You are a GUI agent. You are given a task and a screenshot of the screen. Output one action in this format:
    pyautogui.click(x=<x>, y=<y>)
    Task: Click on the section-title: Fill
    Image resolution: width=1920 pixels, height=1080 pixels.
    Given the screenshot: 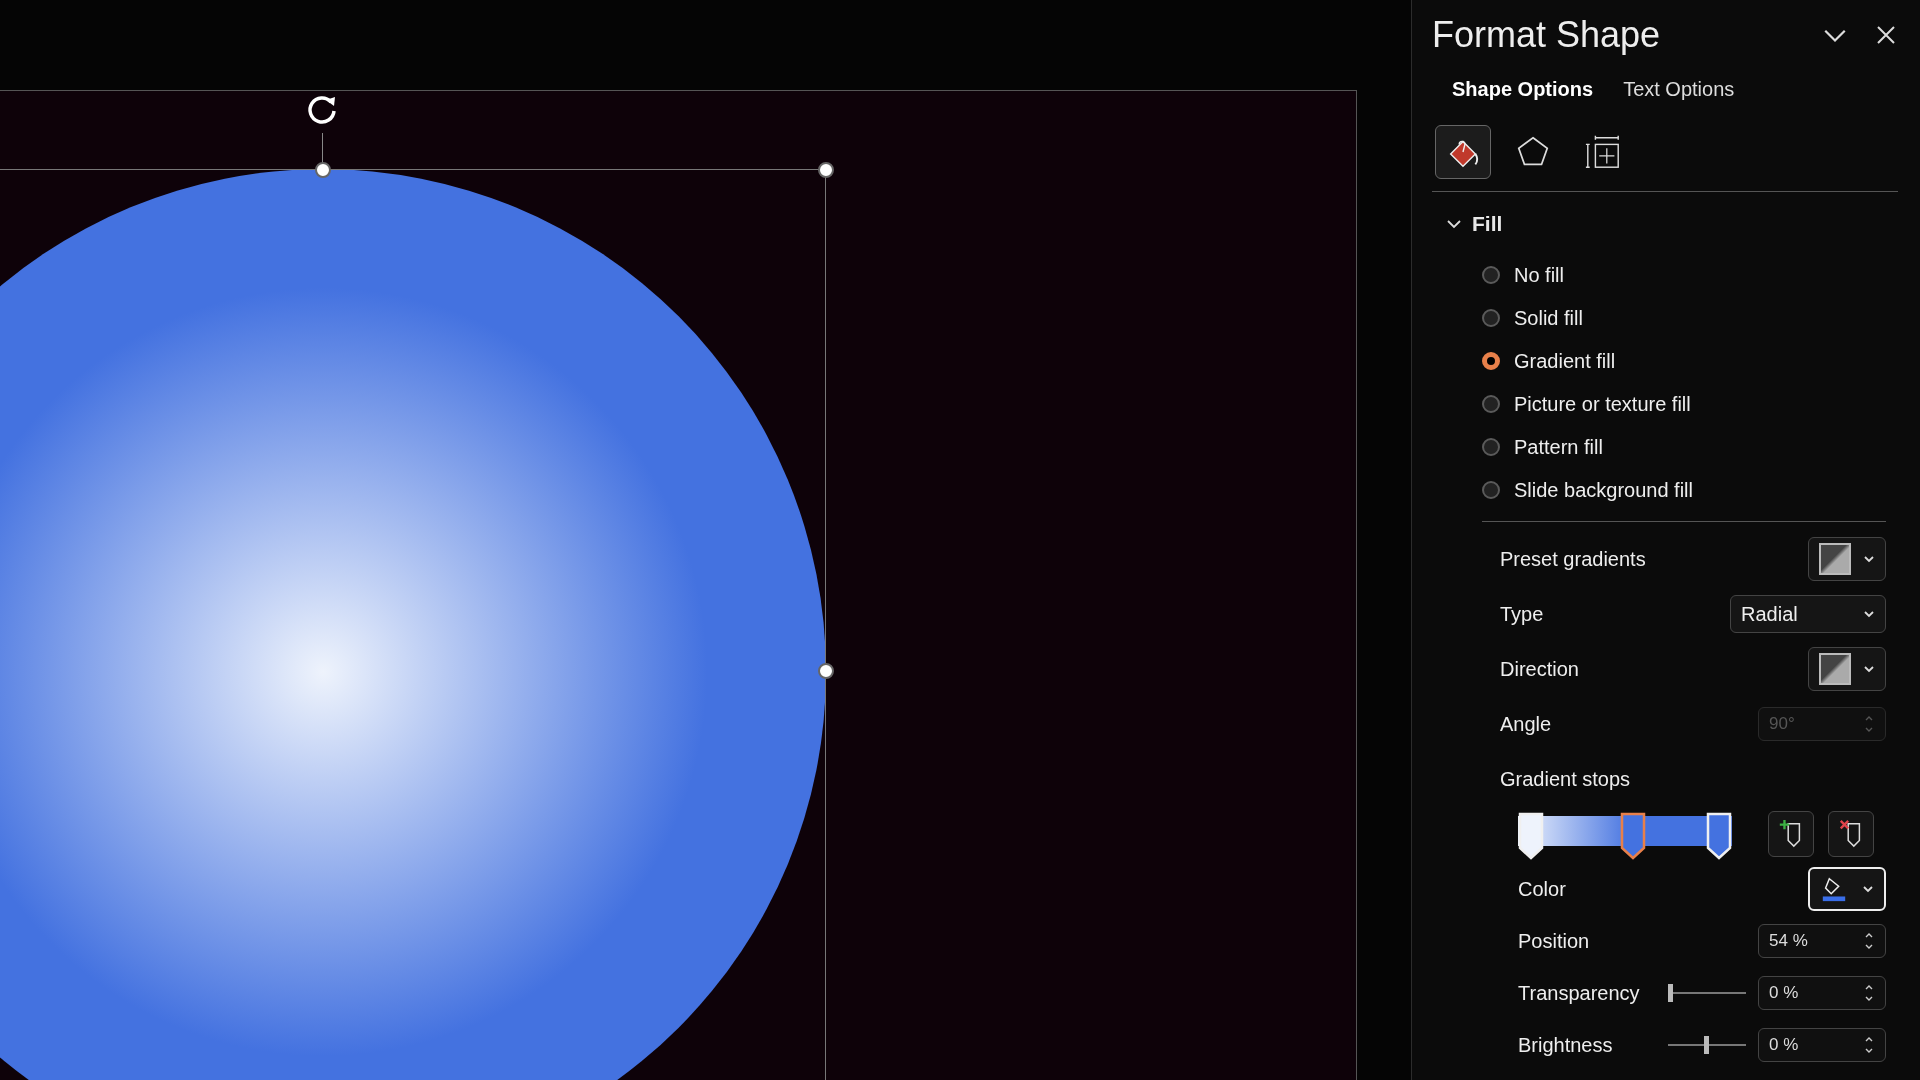 What is the action you would take?
    pyautogui.click(x=1487, y=224)
    